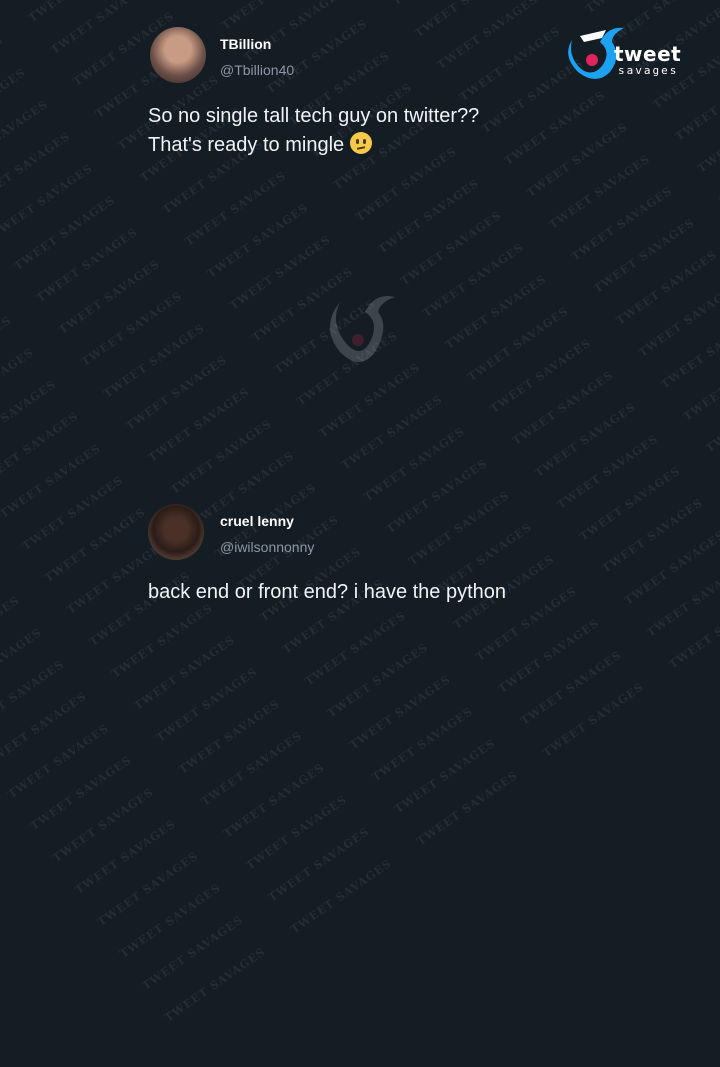  I want to click on reply-text: back end or front end? i have the python, so click(327, 592).